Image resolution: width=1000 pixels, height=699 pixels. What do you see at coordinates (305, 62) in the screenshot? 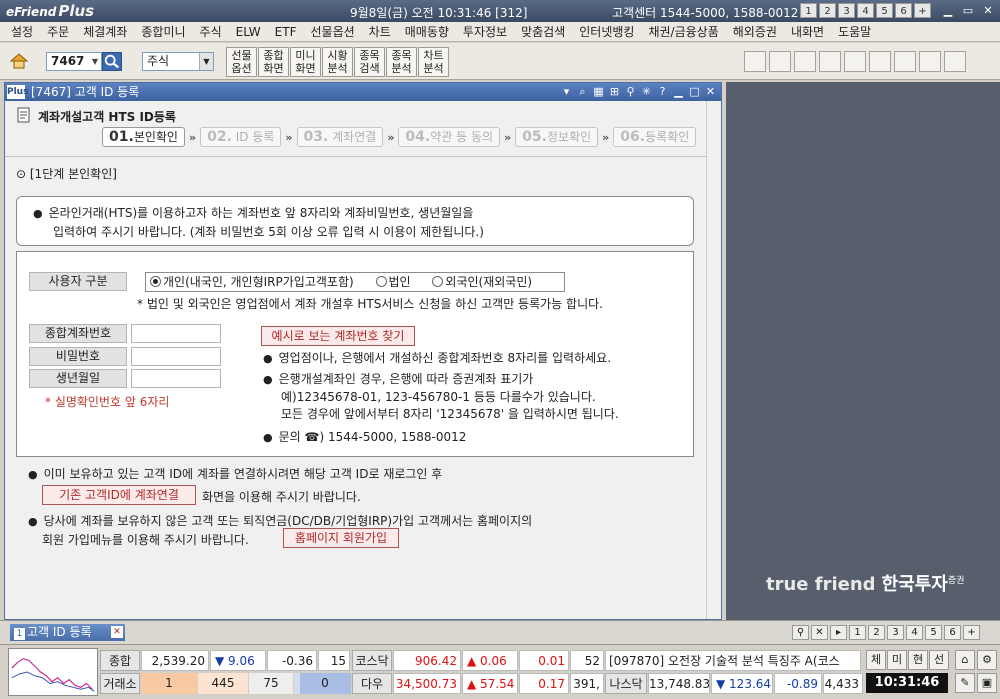
I see `quick-mini-button: 미니 화면` at bounding box center [305, 62].